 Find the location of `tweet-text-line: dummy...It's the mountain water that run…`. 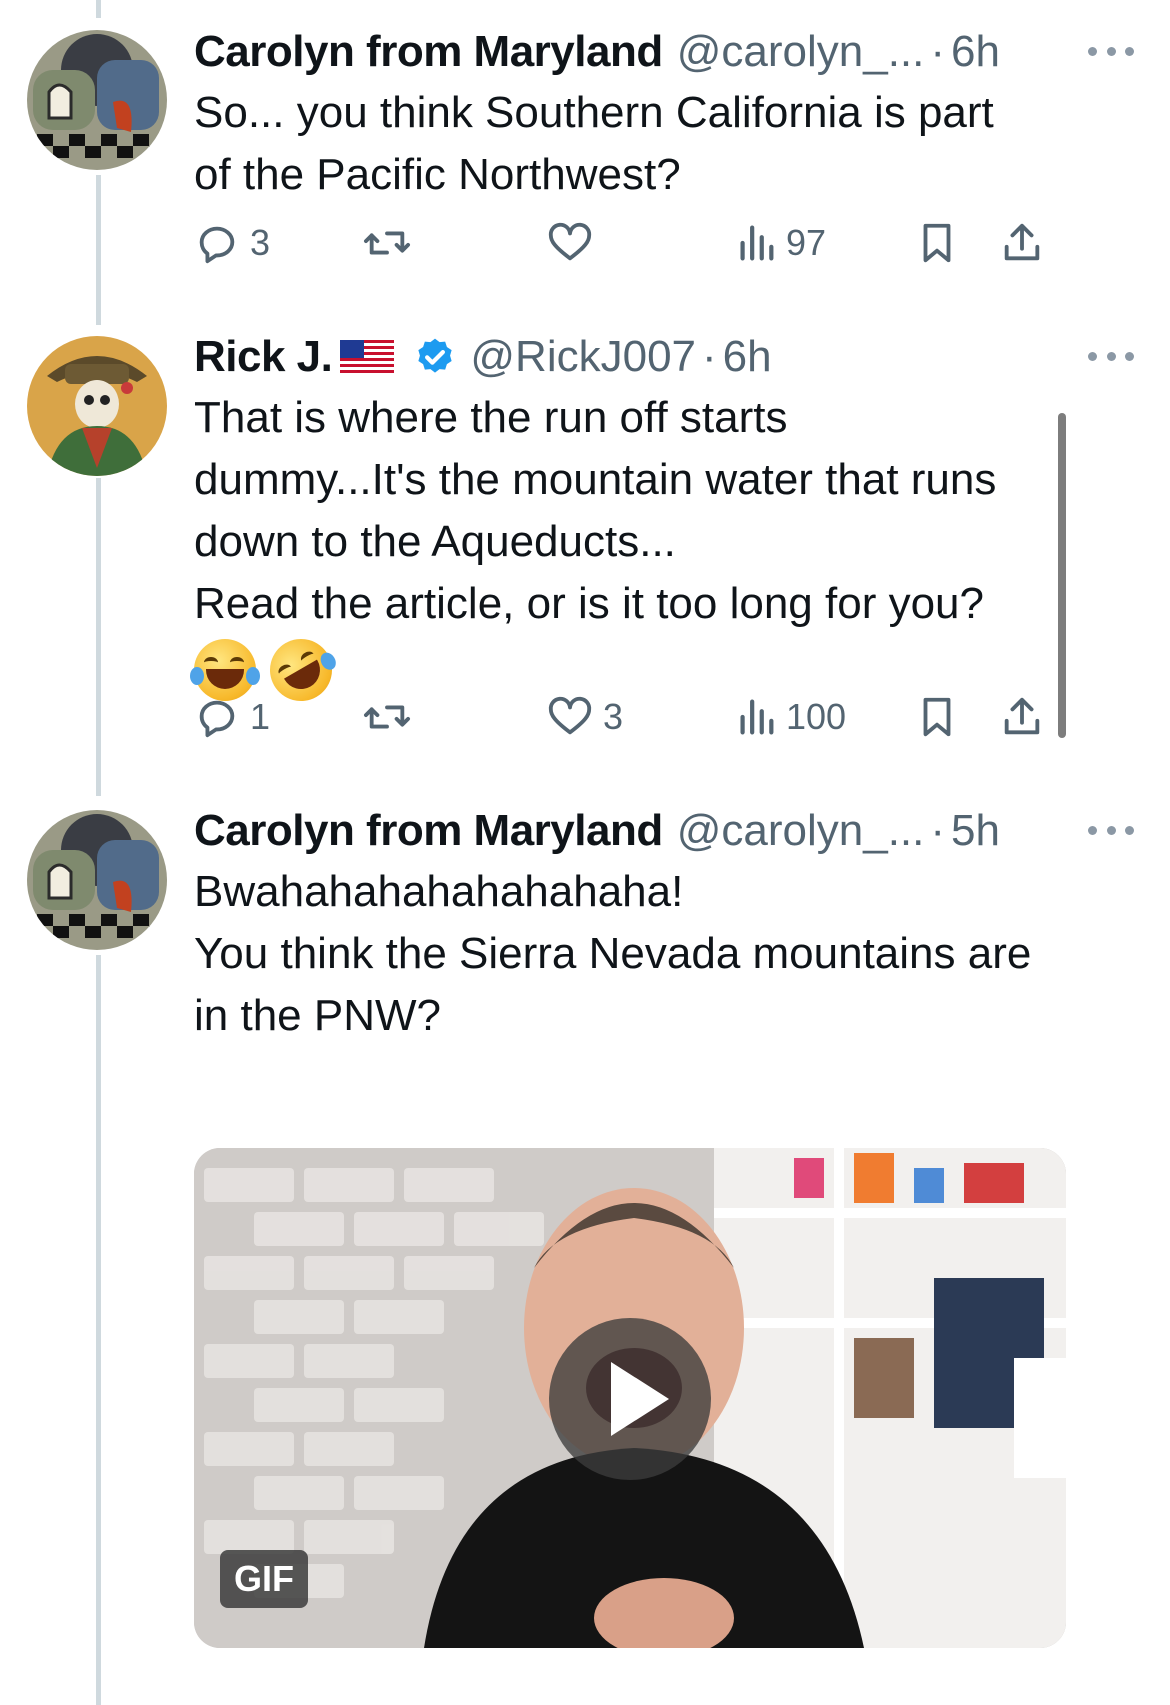

tweet-text-line: dummy...It's the mountain water that run… is located at coordinates (595, 479).